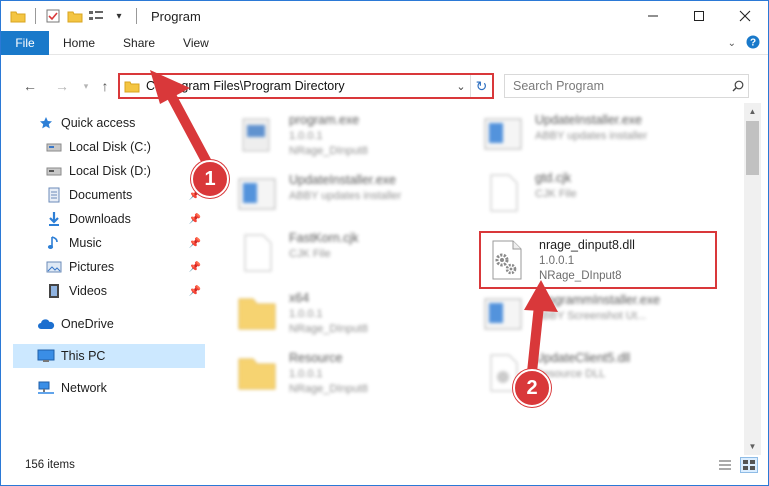 The width and height of the screenshot is (769, 486). Describe the element at coordinates (384, 16) in the screenshot. I see `title-bar: ▾ Program` at that location.